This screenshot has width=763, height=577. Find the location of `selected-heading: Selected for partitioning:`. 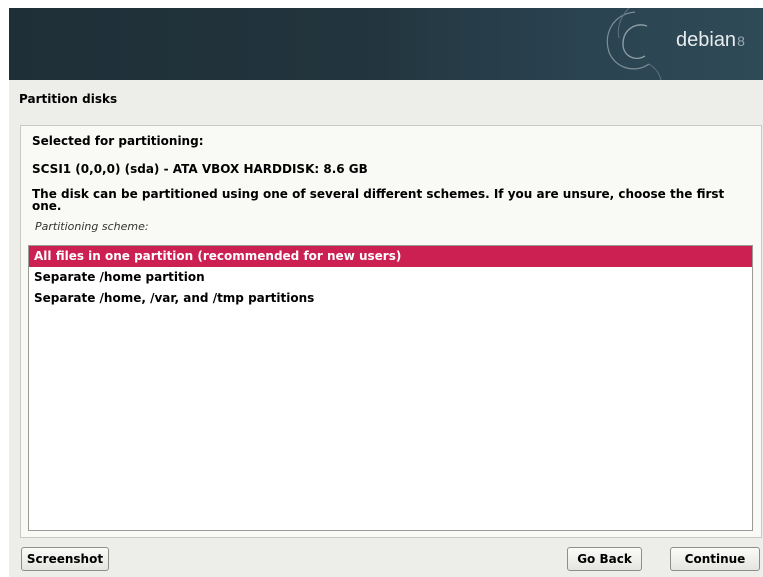

selected-heading: Selected for partitioning: is located at coordinates (118, 141).